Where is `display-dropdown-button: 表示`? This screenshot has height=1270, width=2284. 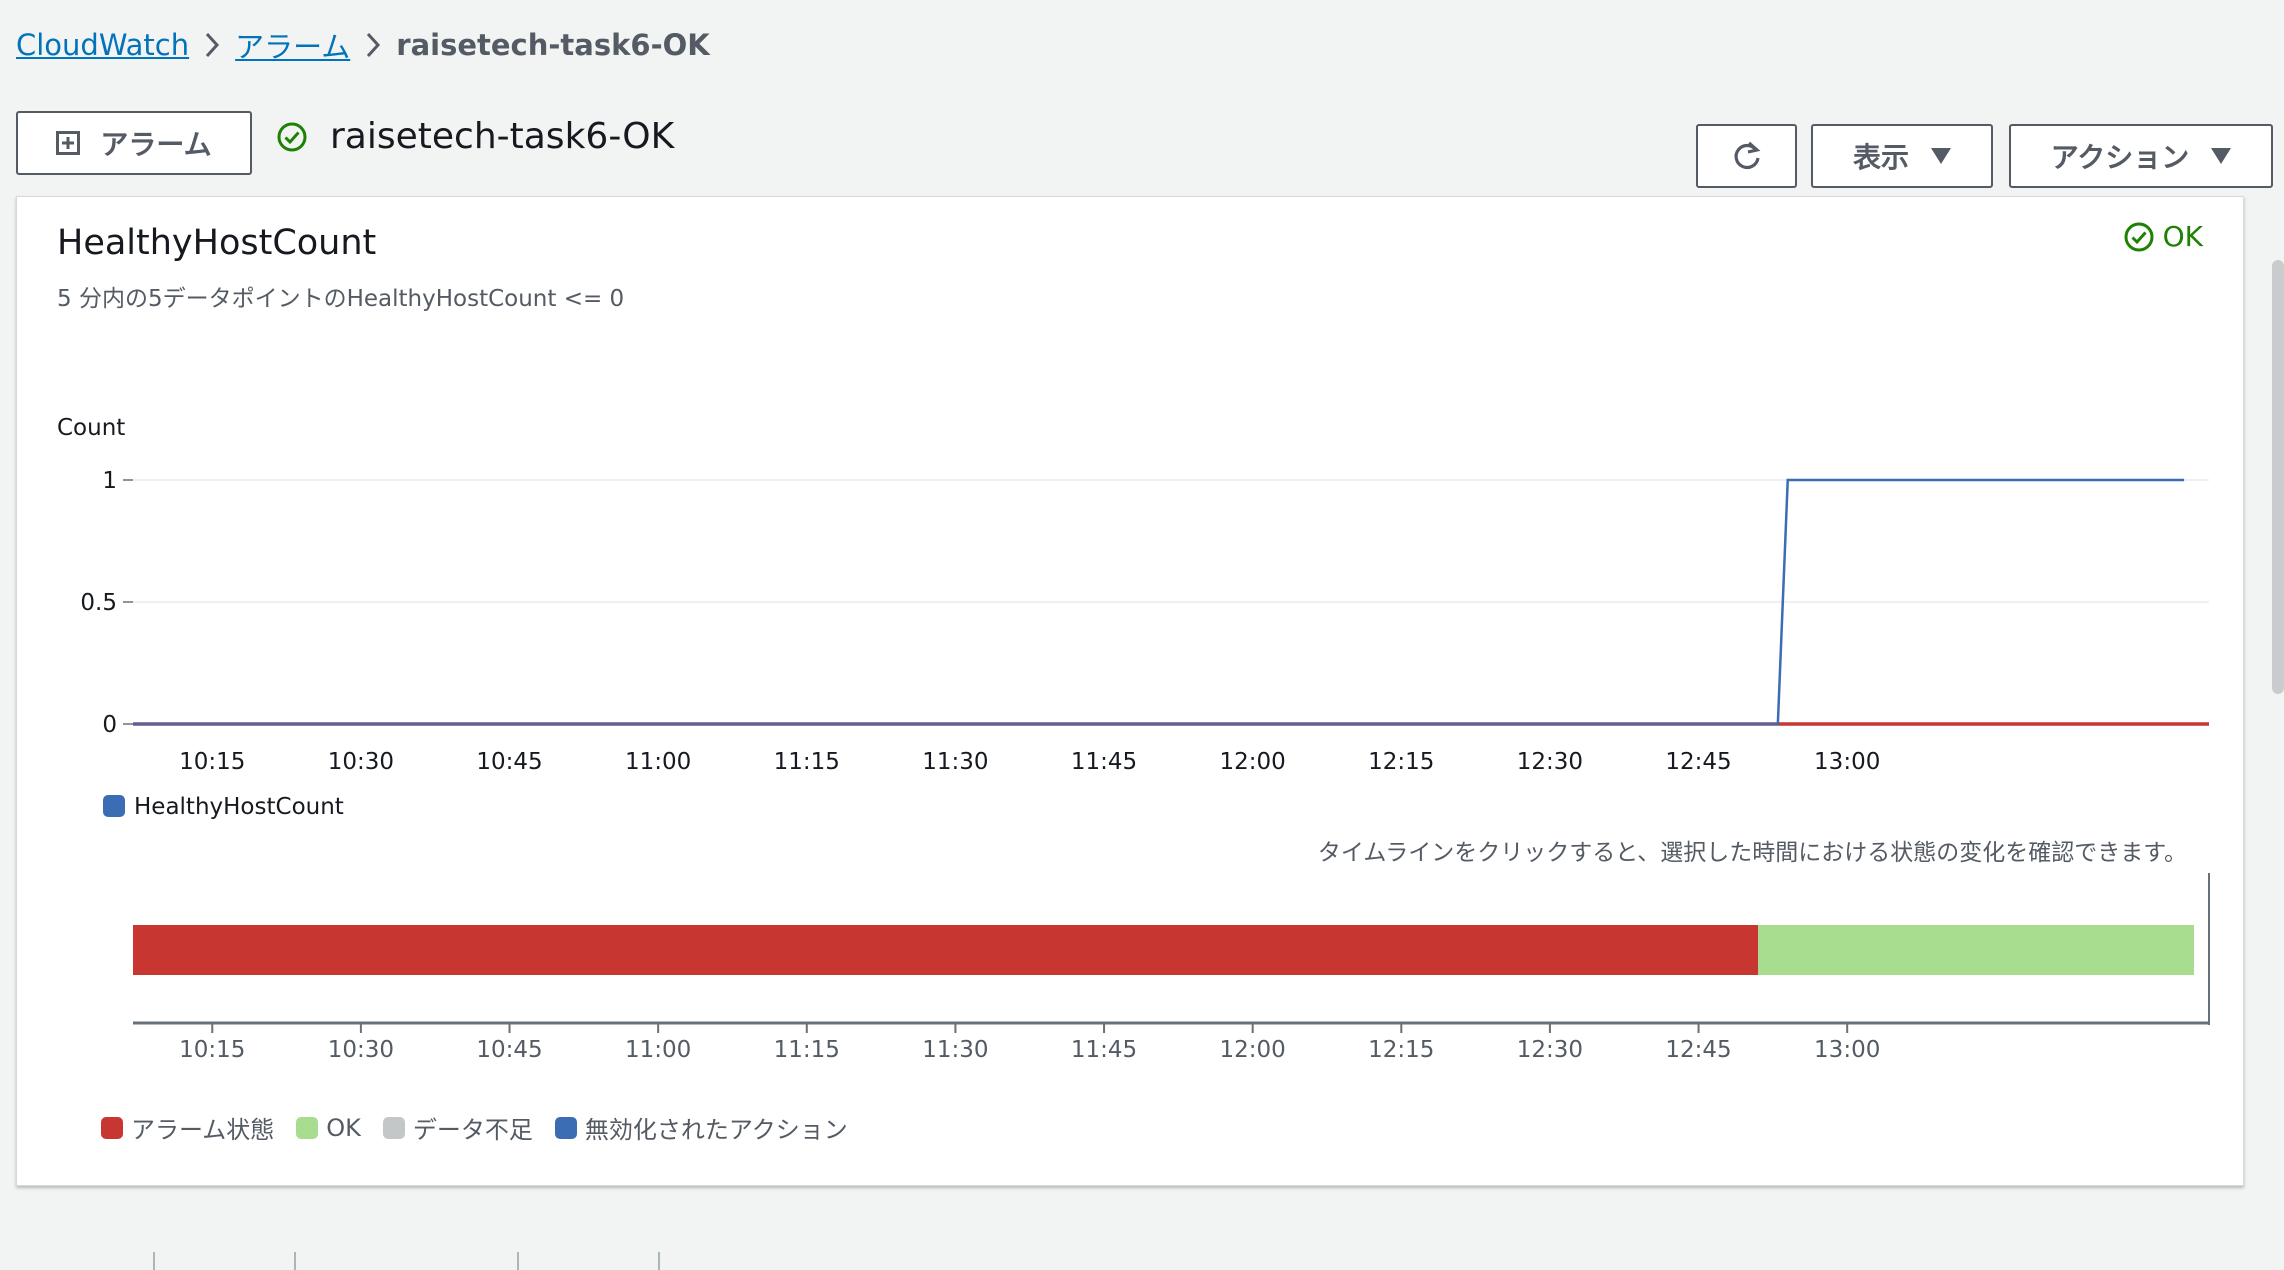
display-dropdown-button: 表示 is located at coordinates (1902, 156).